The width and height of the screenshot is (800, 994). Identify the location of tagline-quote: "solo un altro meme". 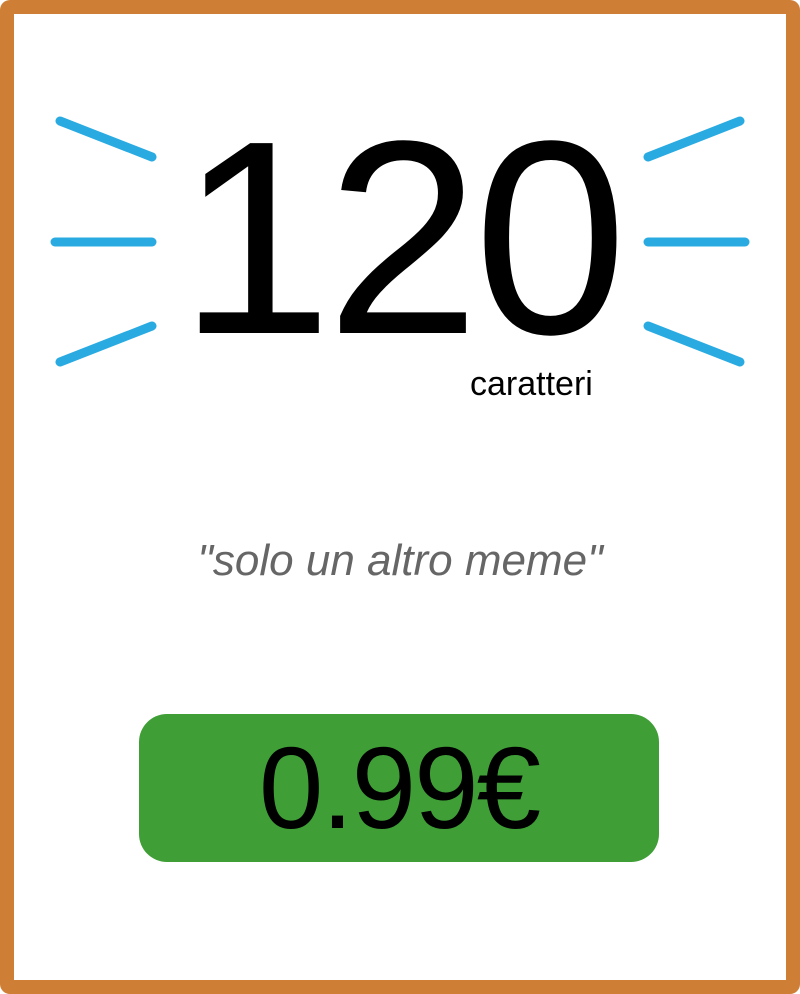
(400, 560).